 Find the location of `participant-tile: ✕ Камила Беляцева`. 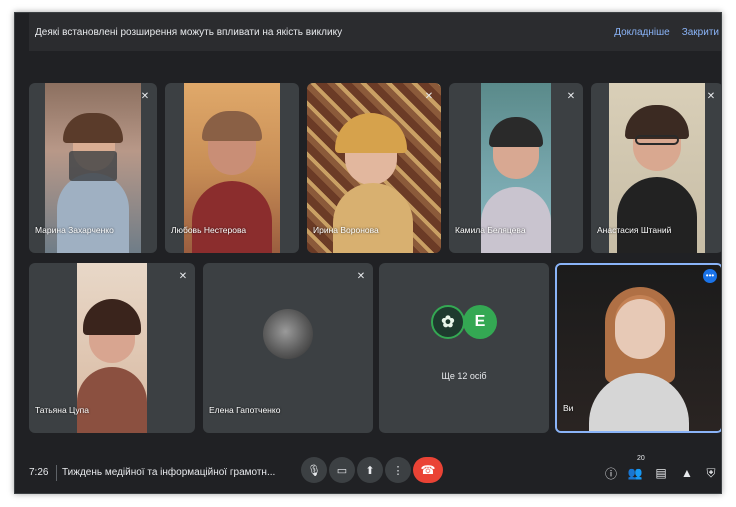

participant-tile: ✕ Камила Беляцева is located at coordinates (516, 168).